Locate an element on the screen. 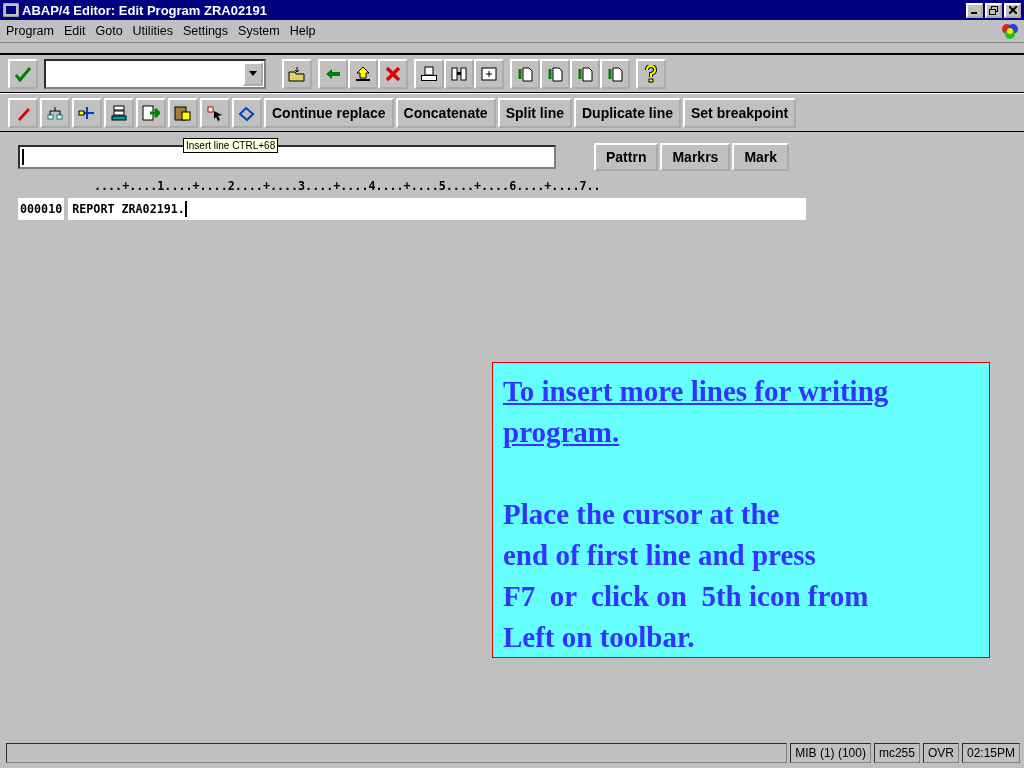 The image size is (1024, 768). hierarchy-icon is located at coordinates (55, 112).